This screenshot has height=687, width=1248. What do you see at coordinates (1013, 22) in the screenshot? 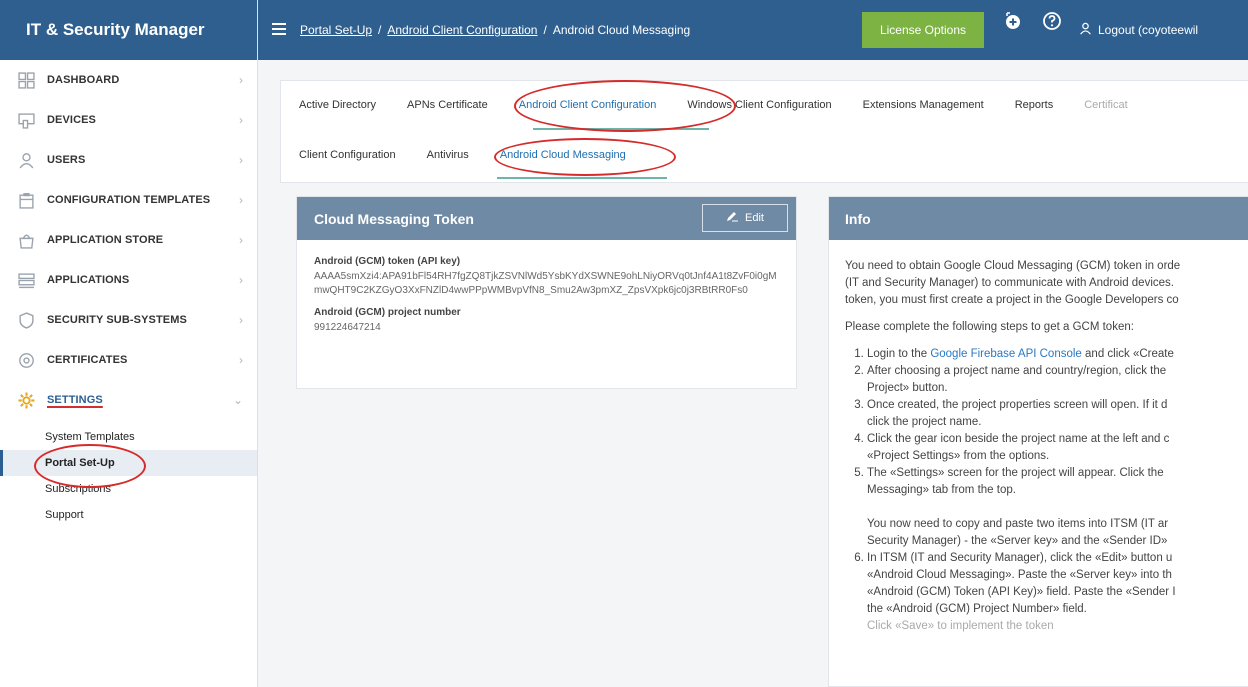
I see `add-device-icon` at bounding box center [1013, 22].